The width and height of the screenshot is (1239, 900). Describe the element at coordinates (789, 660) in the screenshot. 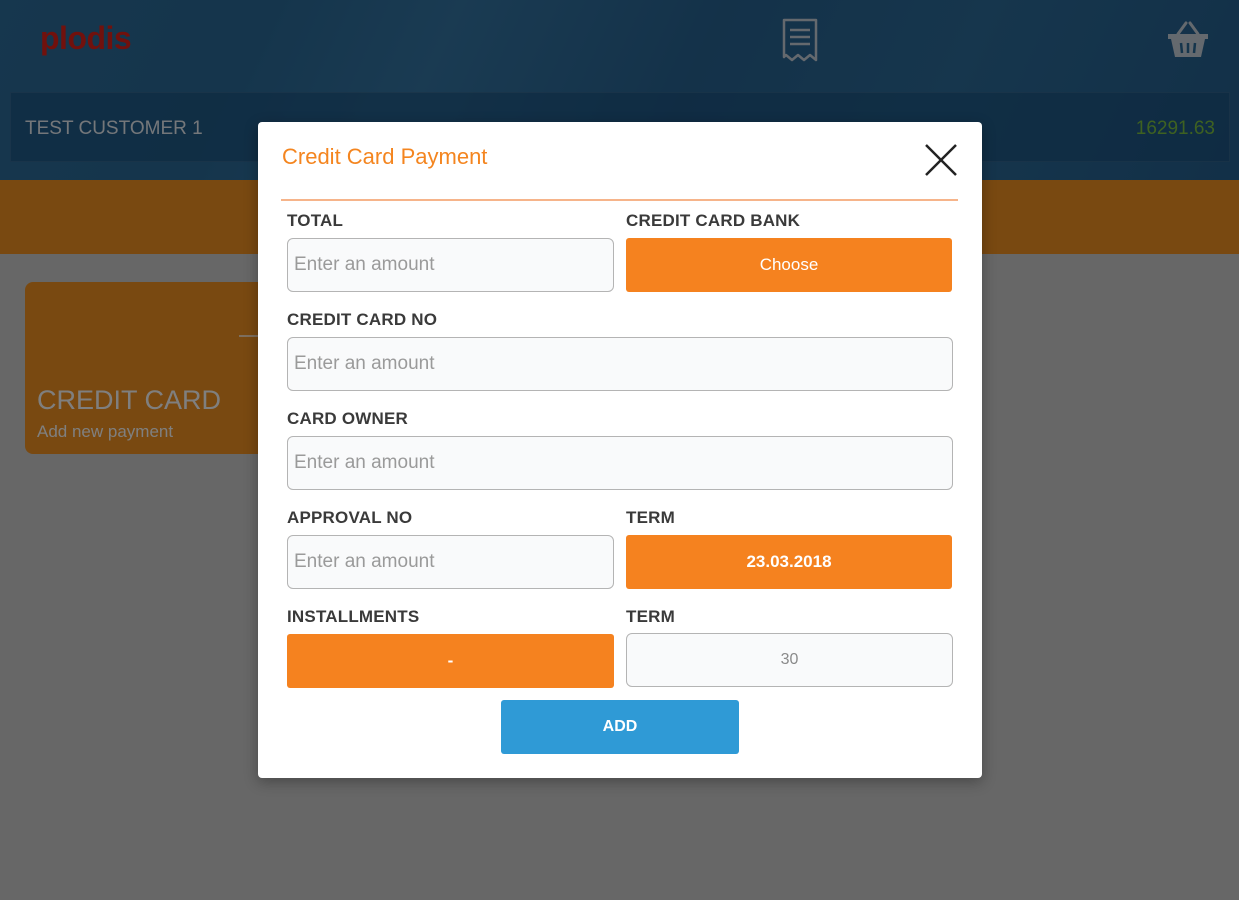

I see `term-days-value: 30` at that location.